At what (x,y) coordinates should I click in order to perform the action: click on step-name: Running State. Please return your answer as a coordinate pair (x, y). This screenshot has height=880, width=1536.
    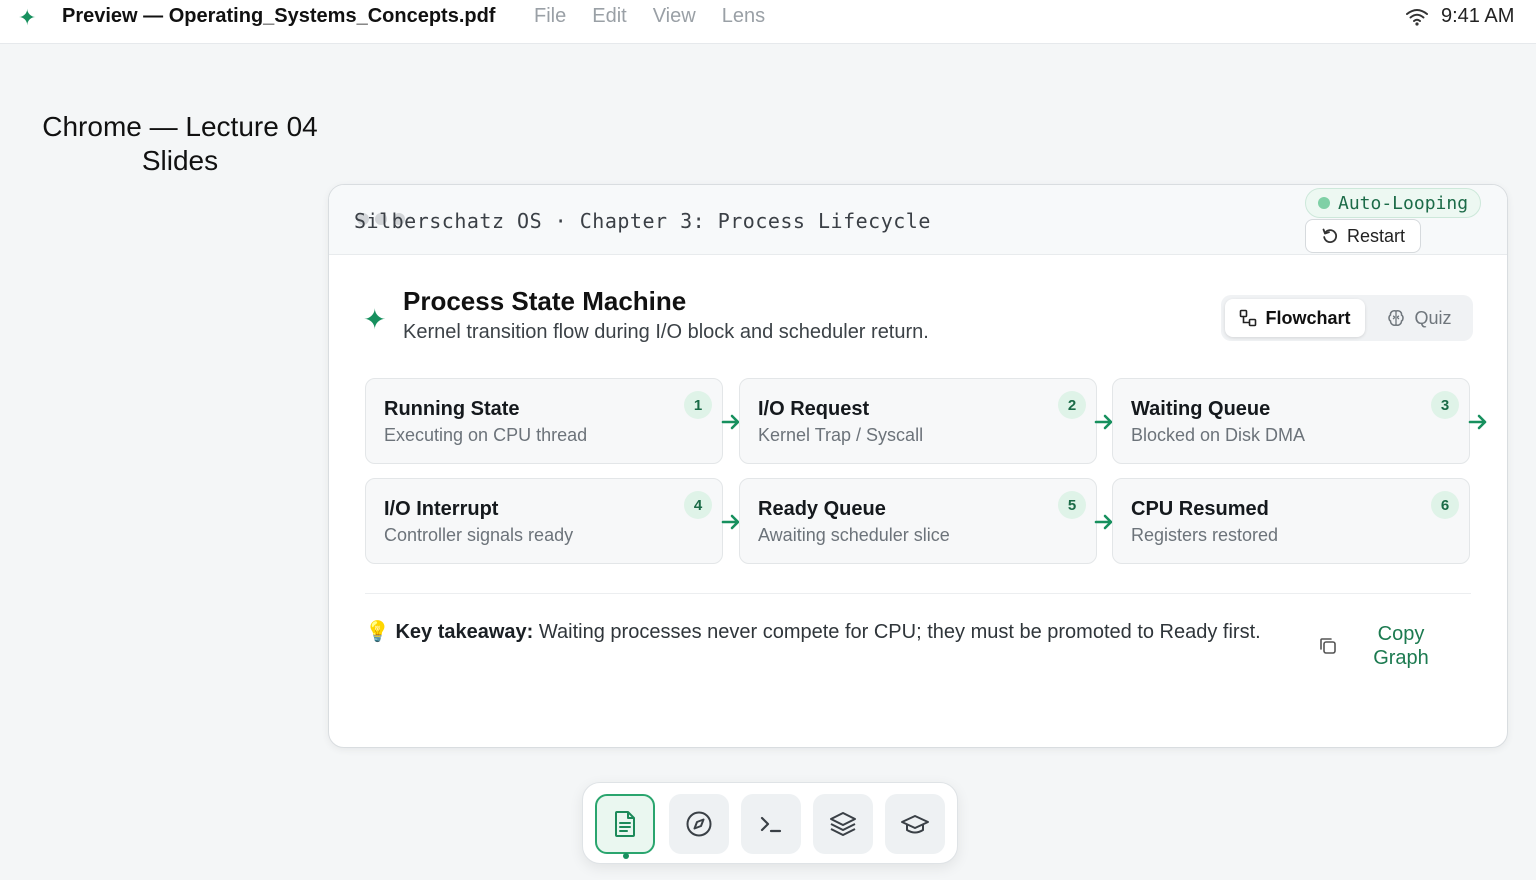
    Looking at the image, I should click on (452, 409).